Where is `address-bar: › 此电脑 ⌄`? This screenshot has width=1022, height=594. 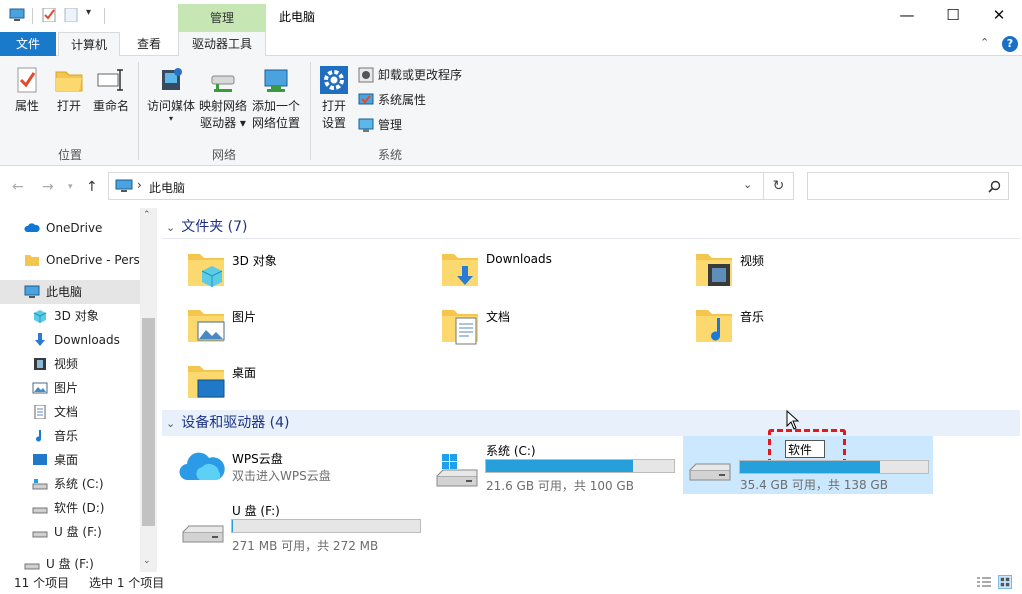
address-bar: › 此电脑 ⌄ is located at coordinates (436, 186).